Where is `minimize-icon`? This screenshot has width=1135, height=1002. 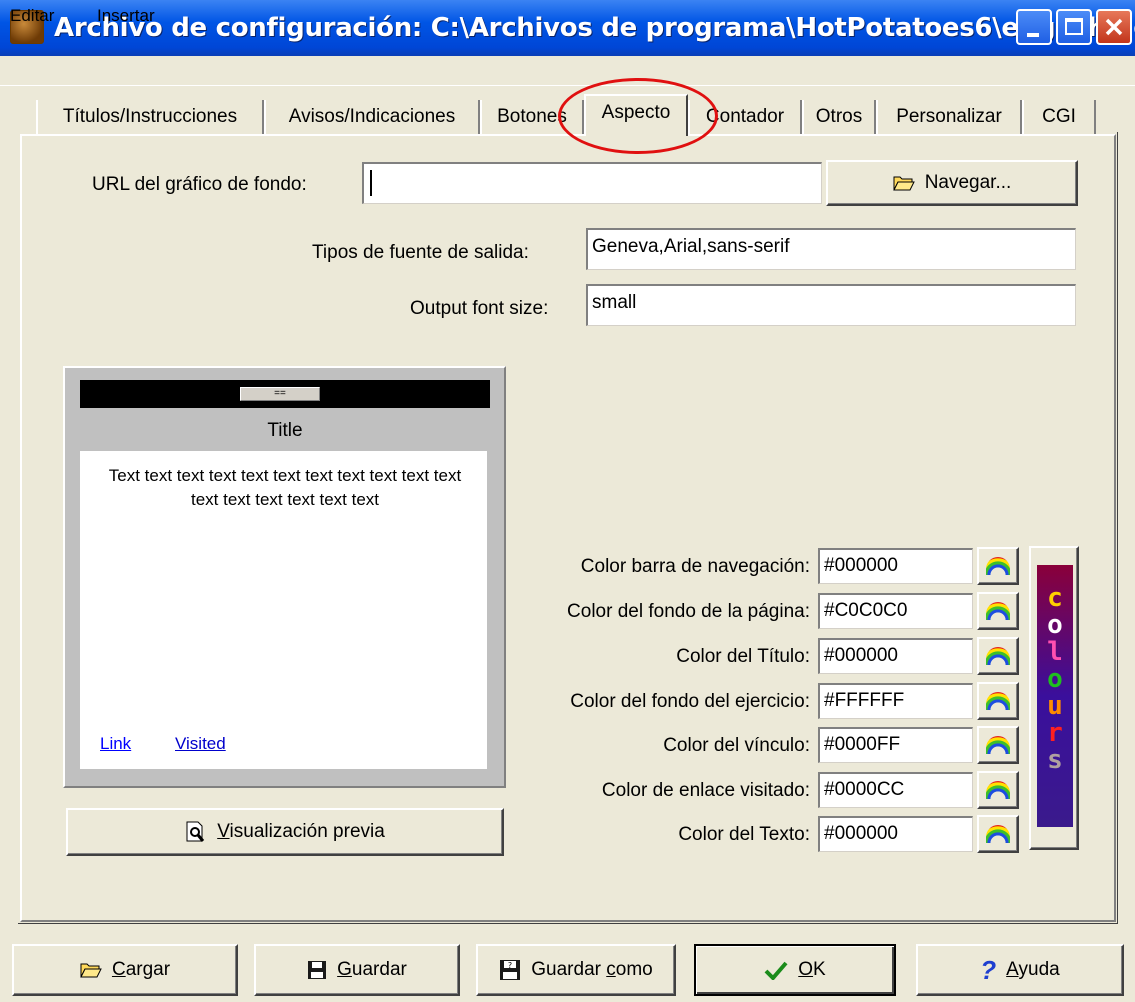 minimize-icon is located at coordinates (1033, 35).